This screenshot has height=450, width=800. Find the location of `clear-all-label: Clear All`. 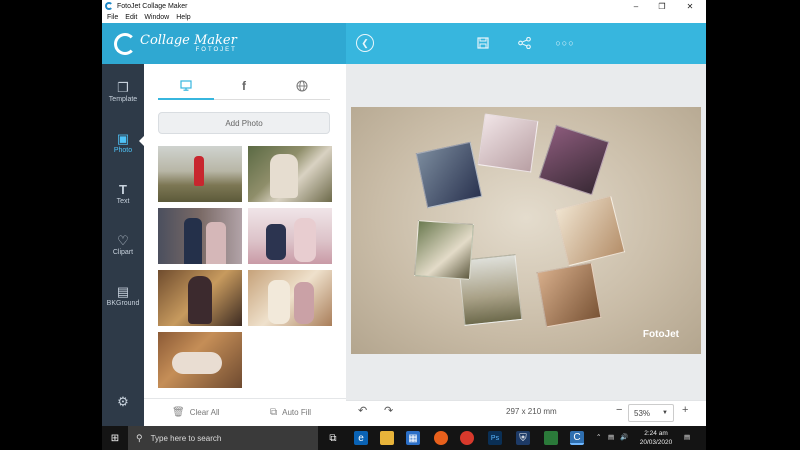

clear-all-label: Clear All is located at coordinates (204, 412).